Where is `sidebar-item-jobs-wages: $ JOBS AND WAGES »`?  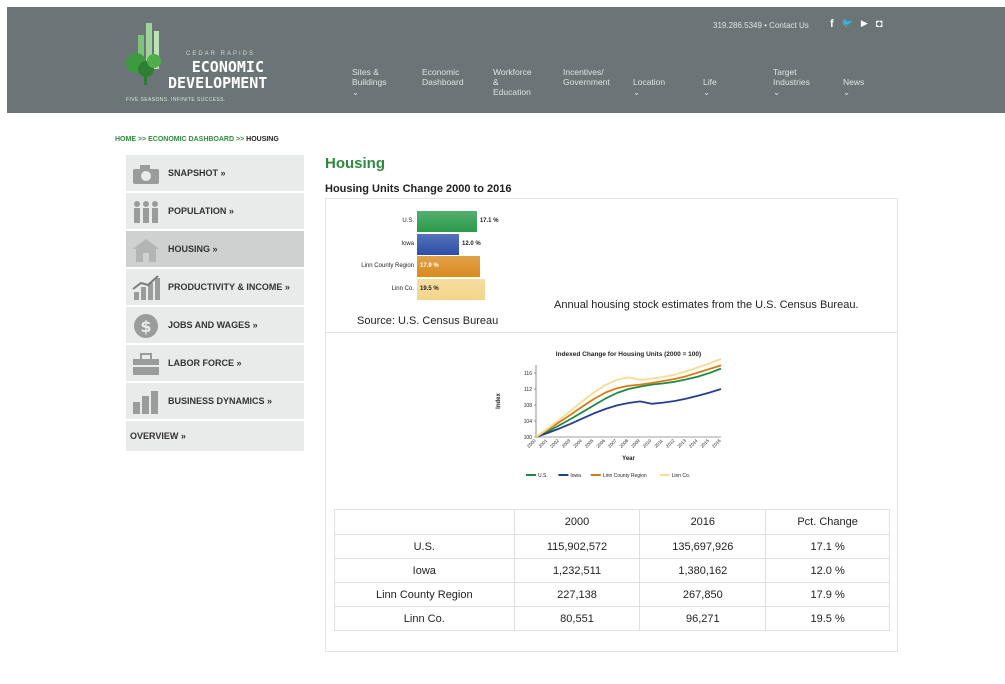 sidebar-item-jobs-wages: $ JOBS AND WAGES » is located at coordinates (215, 326).